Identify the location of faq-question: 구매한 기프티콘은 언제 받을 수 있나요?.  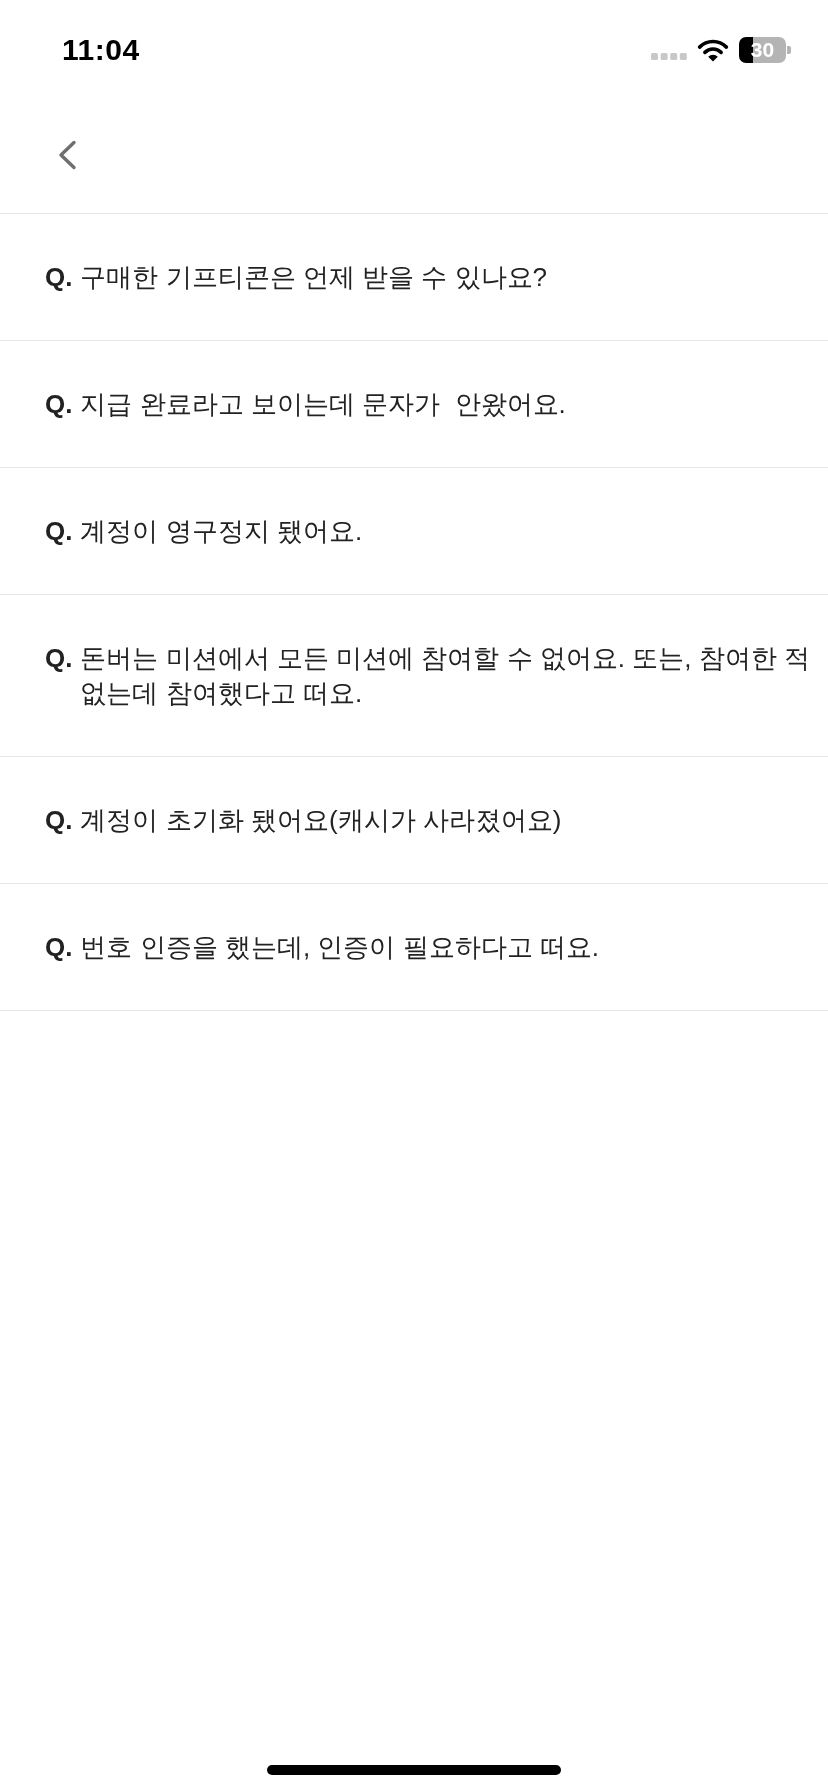
(314, 277).